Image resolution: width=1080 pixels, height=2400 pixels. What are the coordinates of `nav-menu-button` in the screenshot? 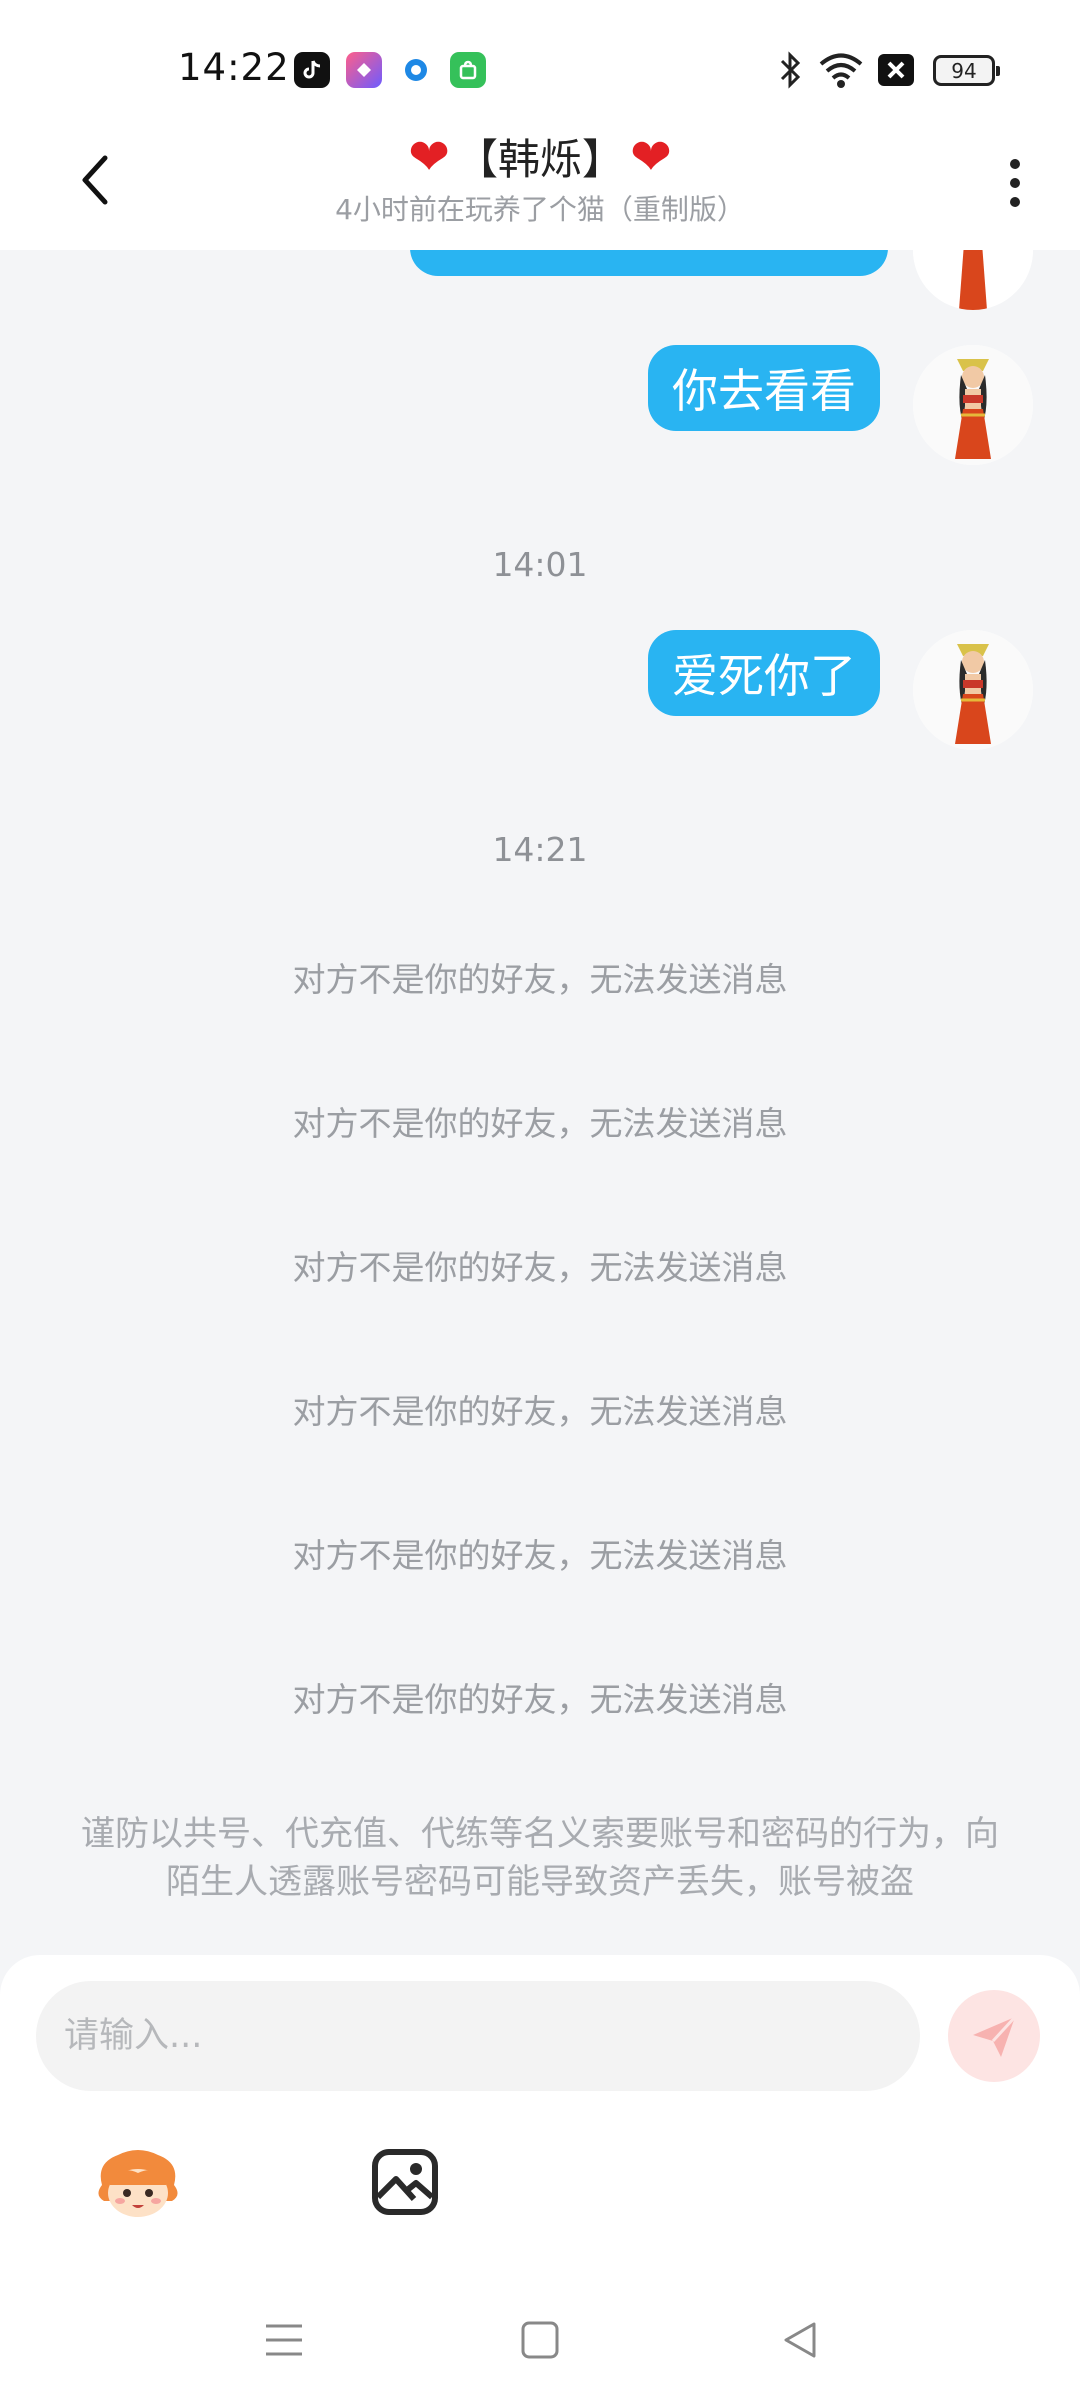 It's located at (284, 2340).